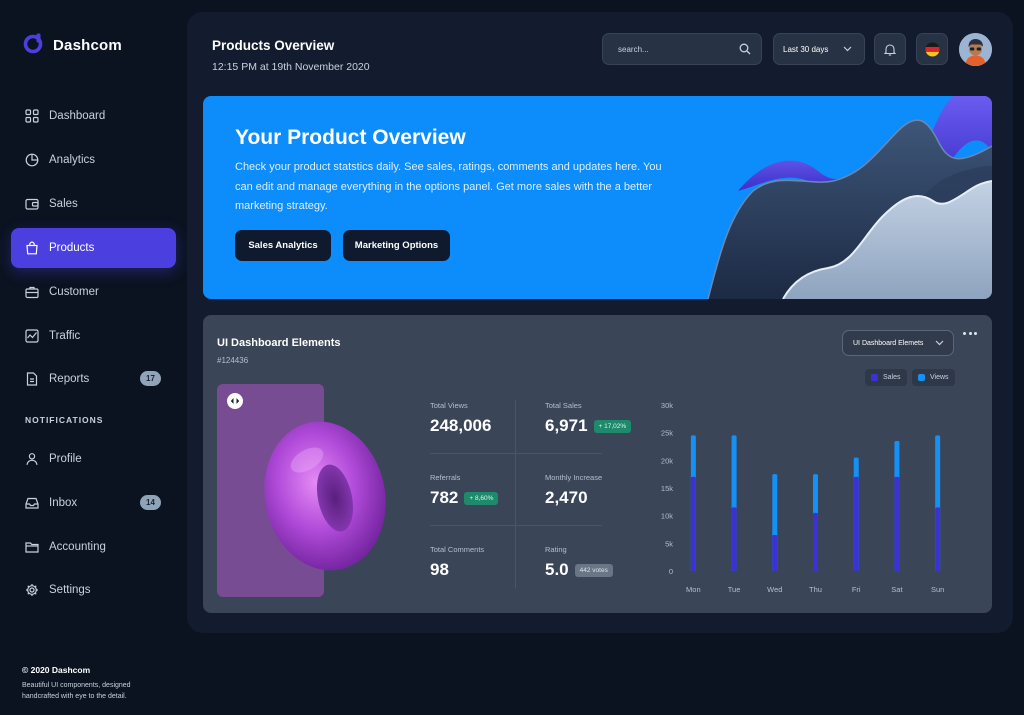  I want to click on bar-sales-wed, so click(775, 553).